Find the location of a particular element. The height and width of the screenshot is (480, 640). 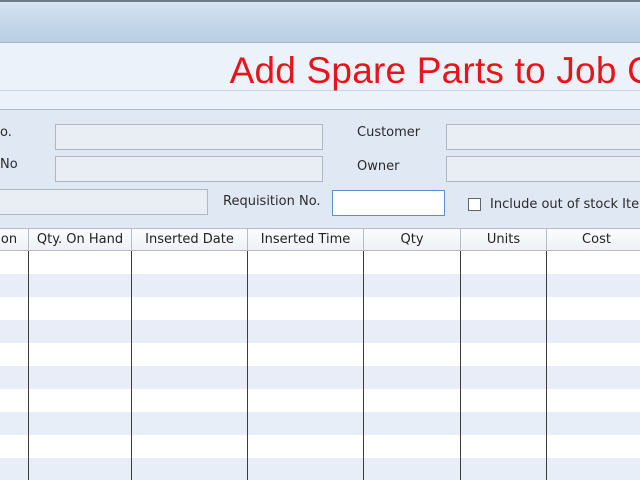

include-out-of-stock-checkbox is located at coordinates (474, 204).